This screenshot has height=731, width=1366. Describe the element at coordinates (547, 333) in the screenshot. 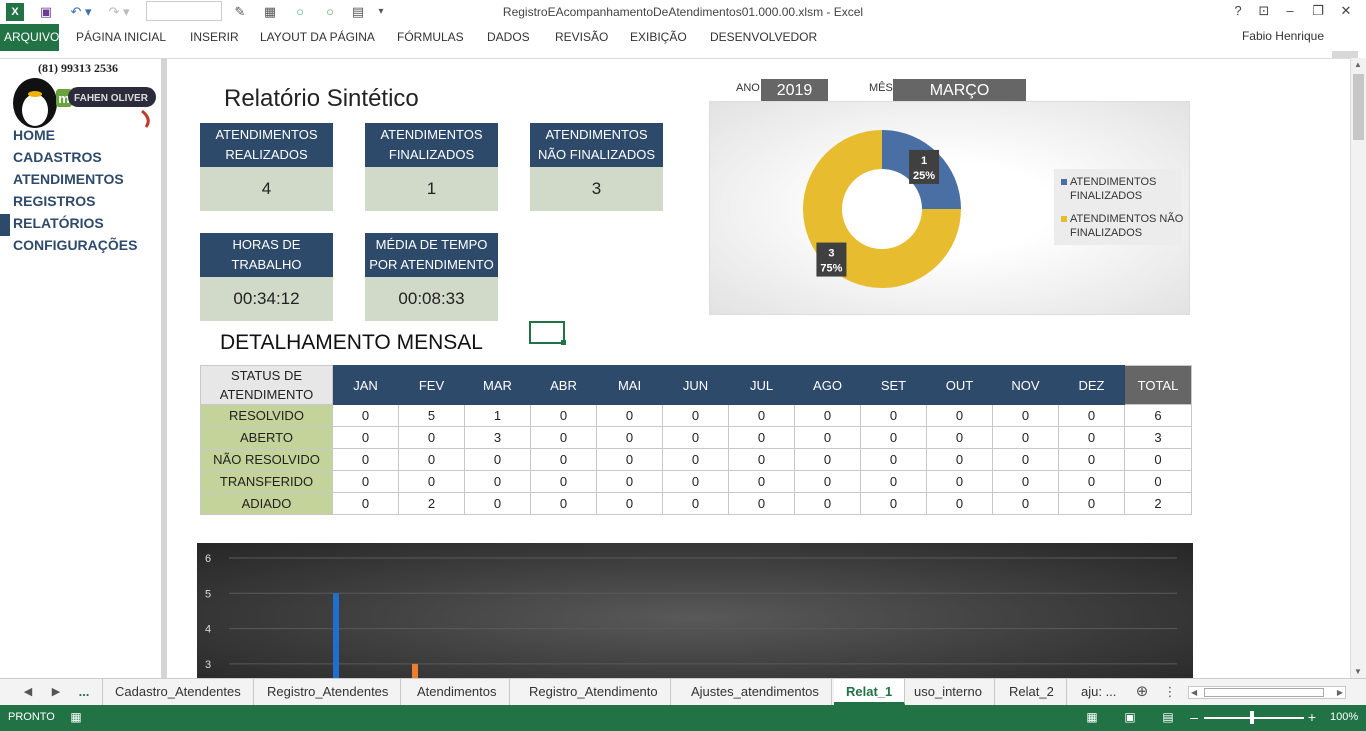

I see `selected-cell` at that location.